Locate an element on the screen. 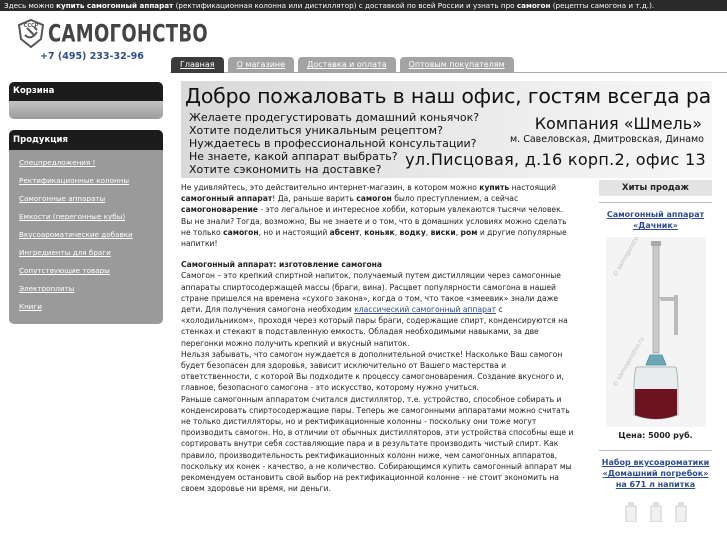 This screenshot has width=727, height=545. bold-term: самогоноварение is located at coordinates (219, 210).